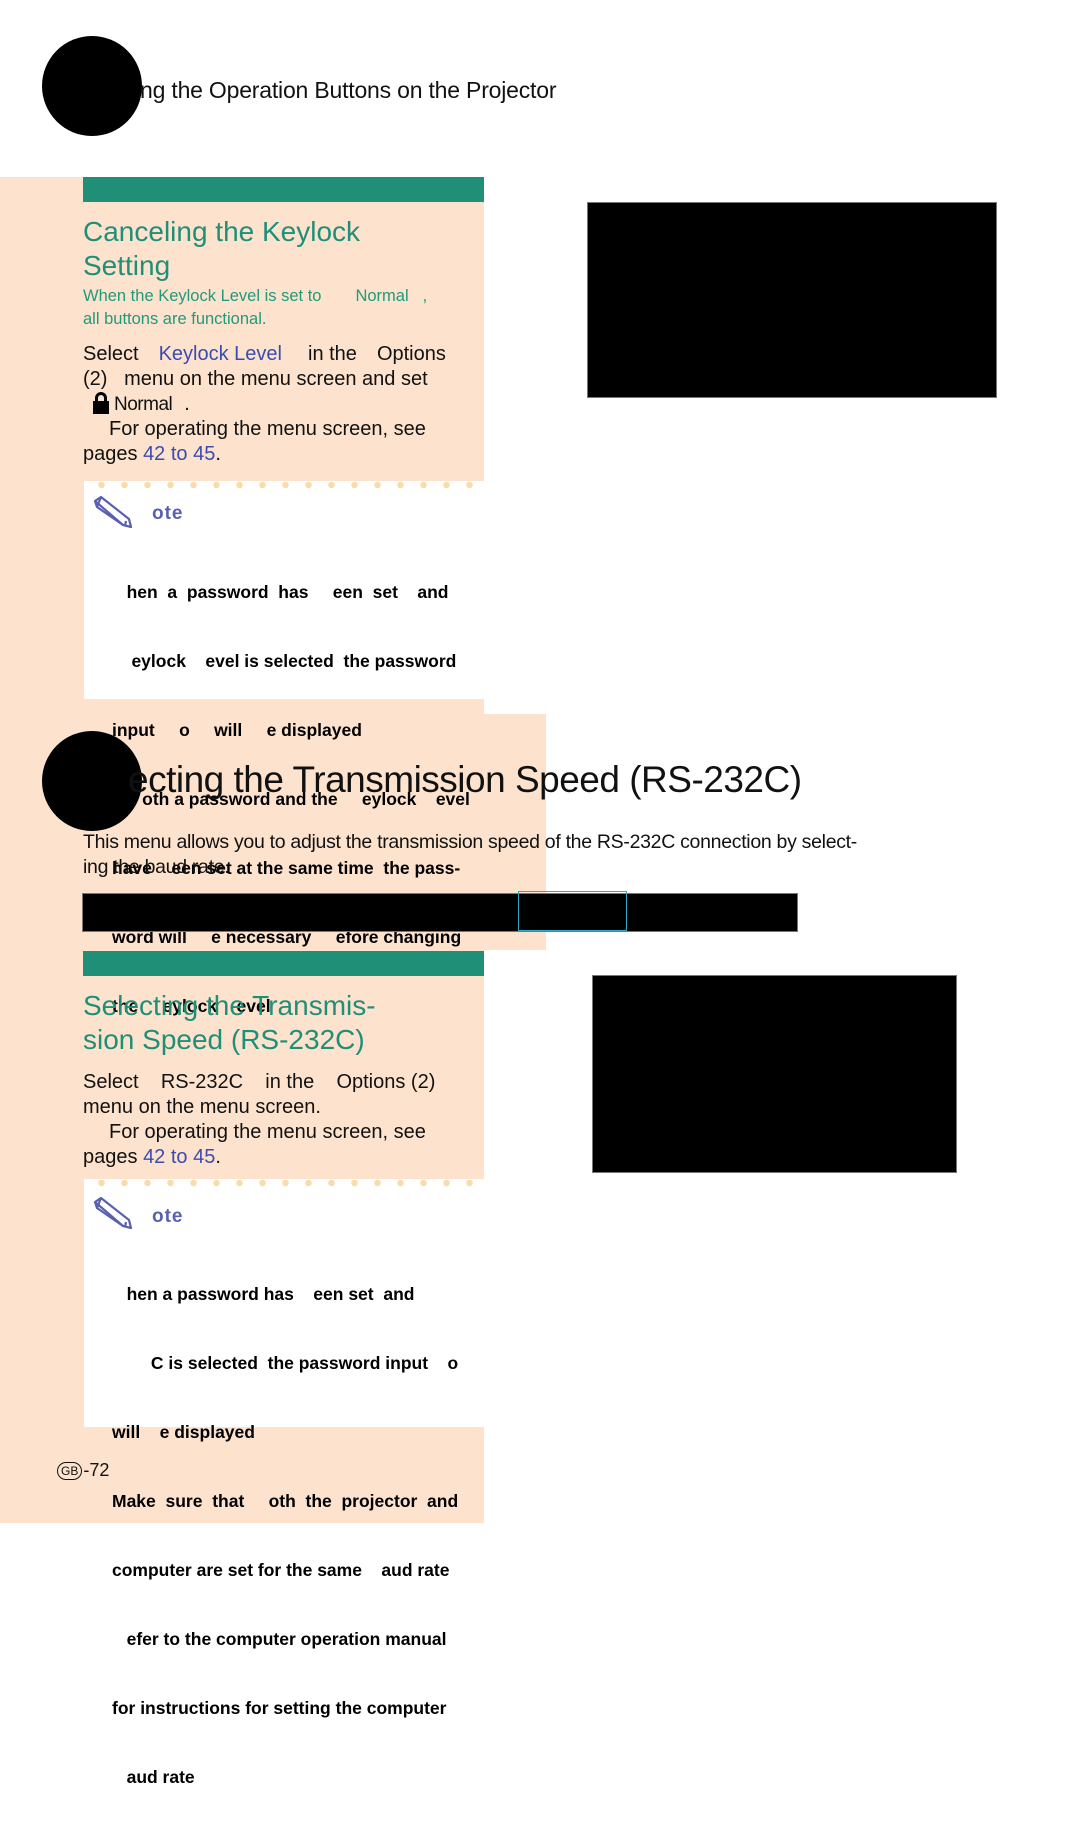 The width and height of the screenshot is (1080, 1835). Describe the element at coordinates (411, 354) in the screenshot. I see `step-menu: Options` at that location.